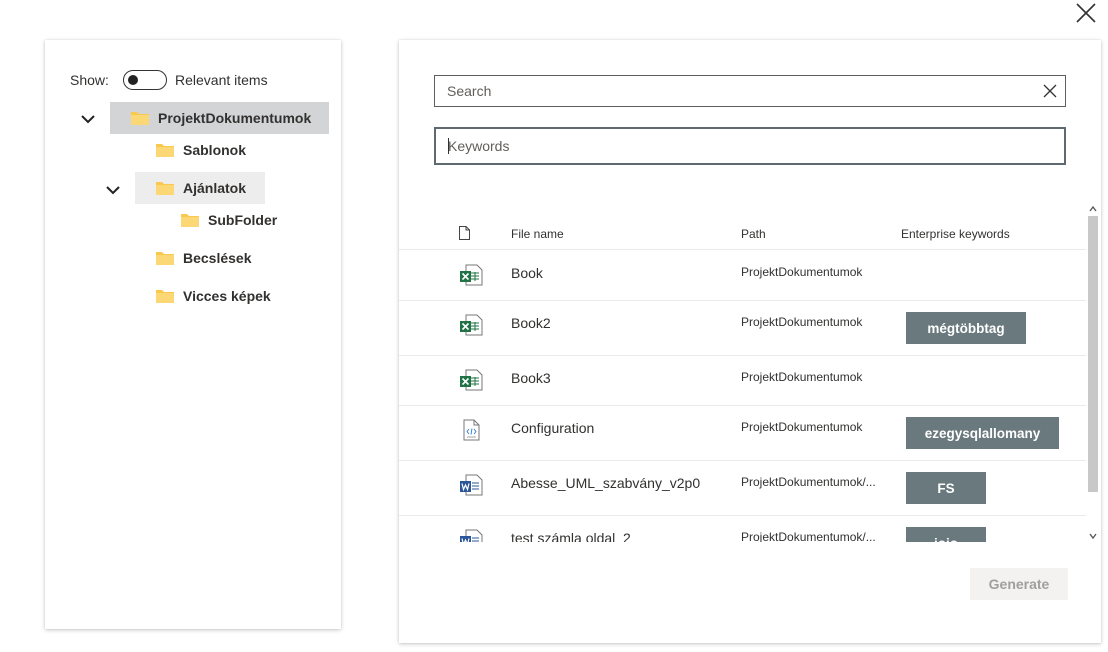 The width and height of the screenshot is (1108, 652). Describe the element at coordinates (227, 296) in the screenshot. I see `tree-item-label: Vicces képek` at that location.